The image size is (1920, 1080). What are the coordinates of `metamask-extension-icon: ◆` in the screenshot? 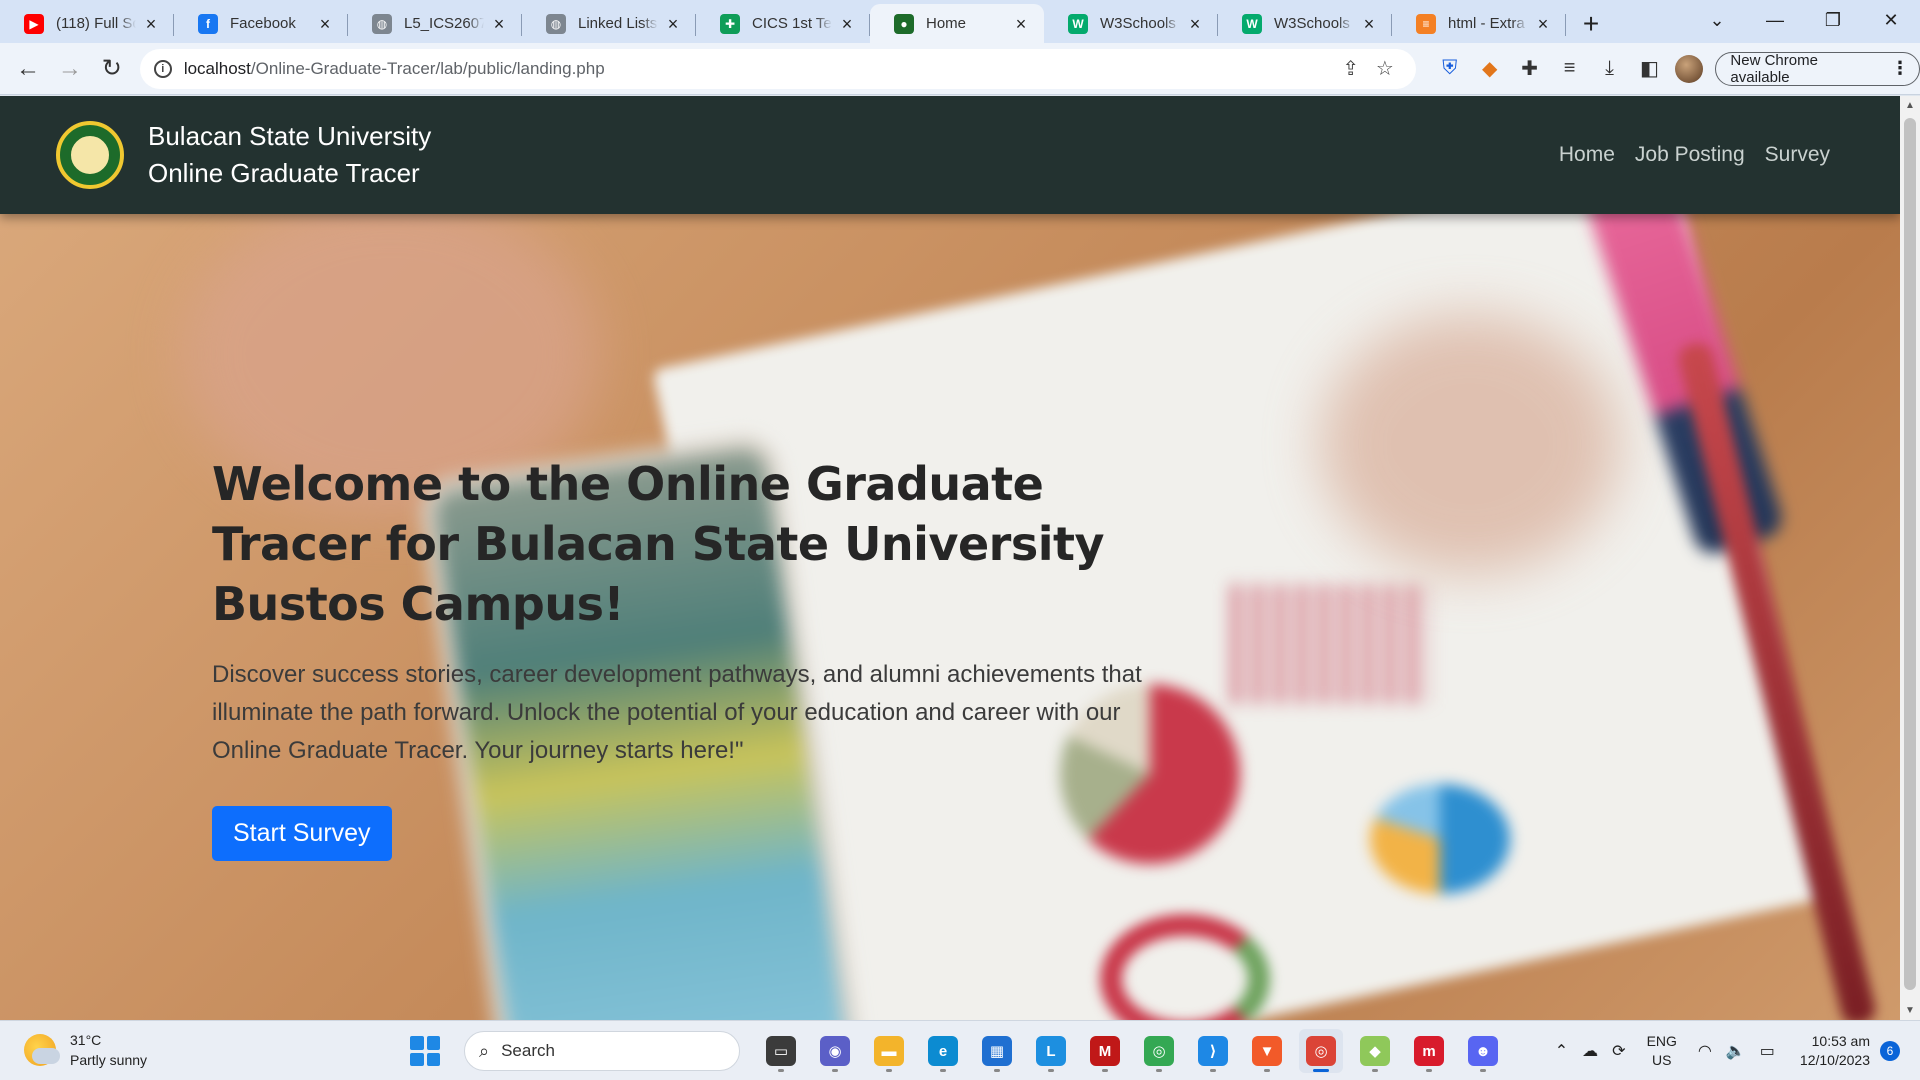 It's located at (1490, 69).